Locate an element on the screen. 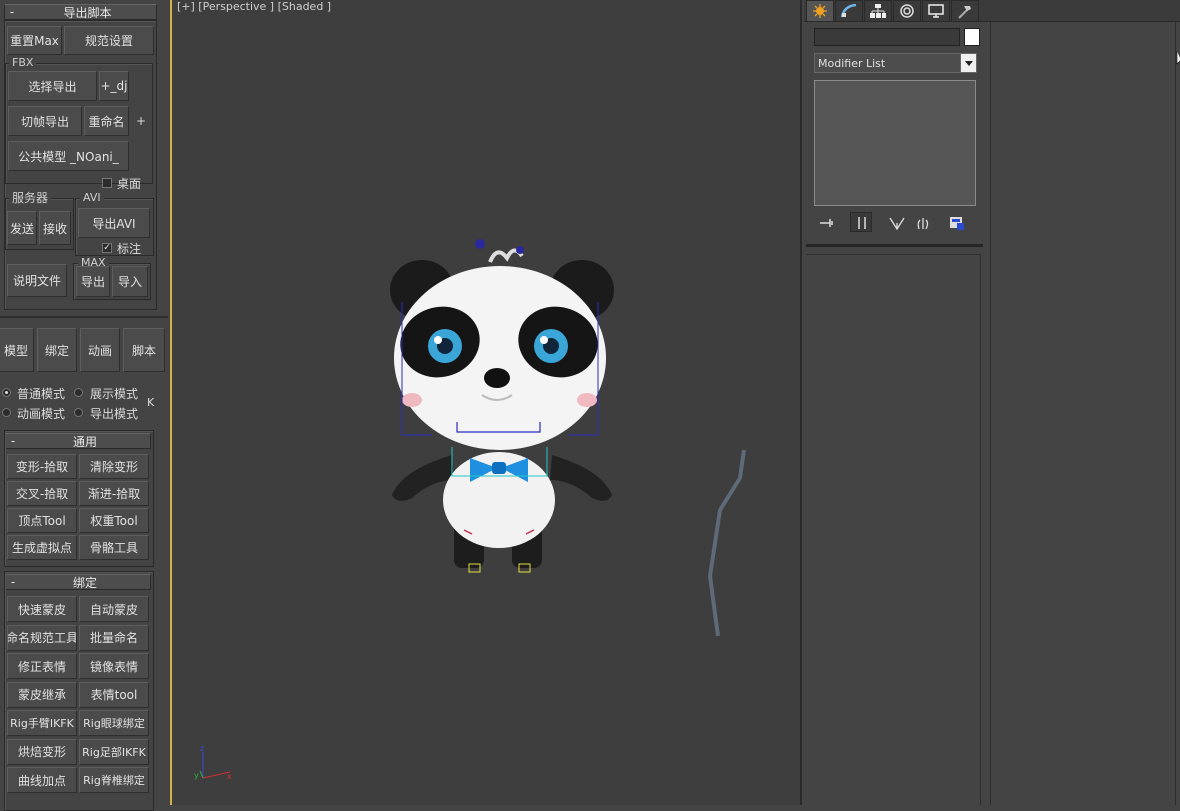 This screenshot has height=811, width=1180. axis-tripod: z y x is located at coordinates (213, 762).